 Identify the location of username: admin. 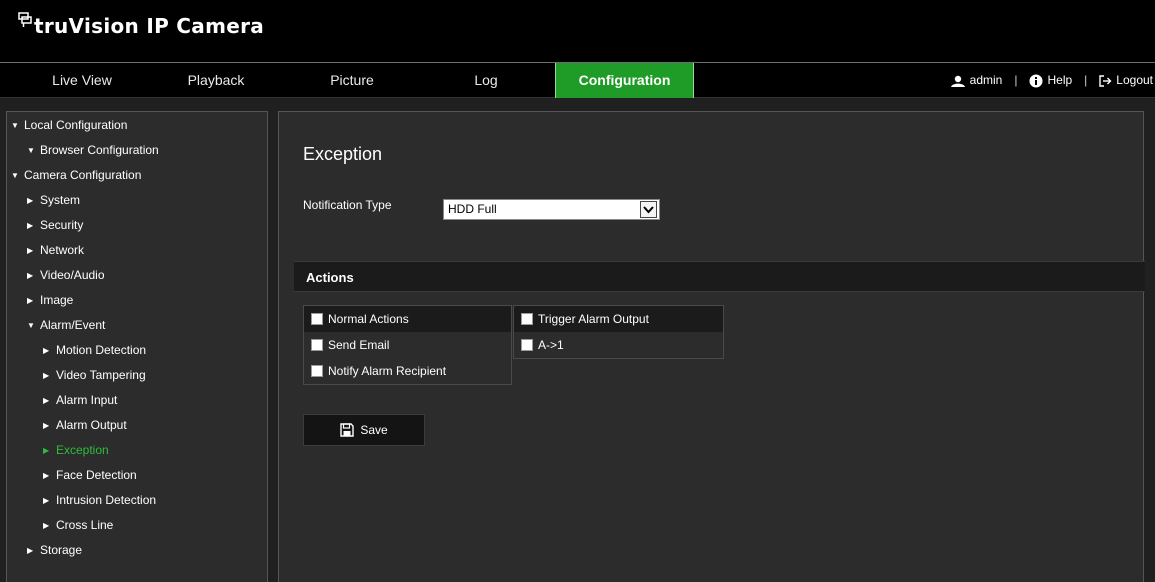
(986, 80).